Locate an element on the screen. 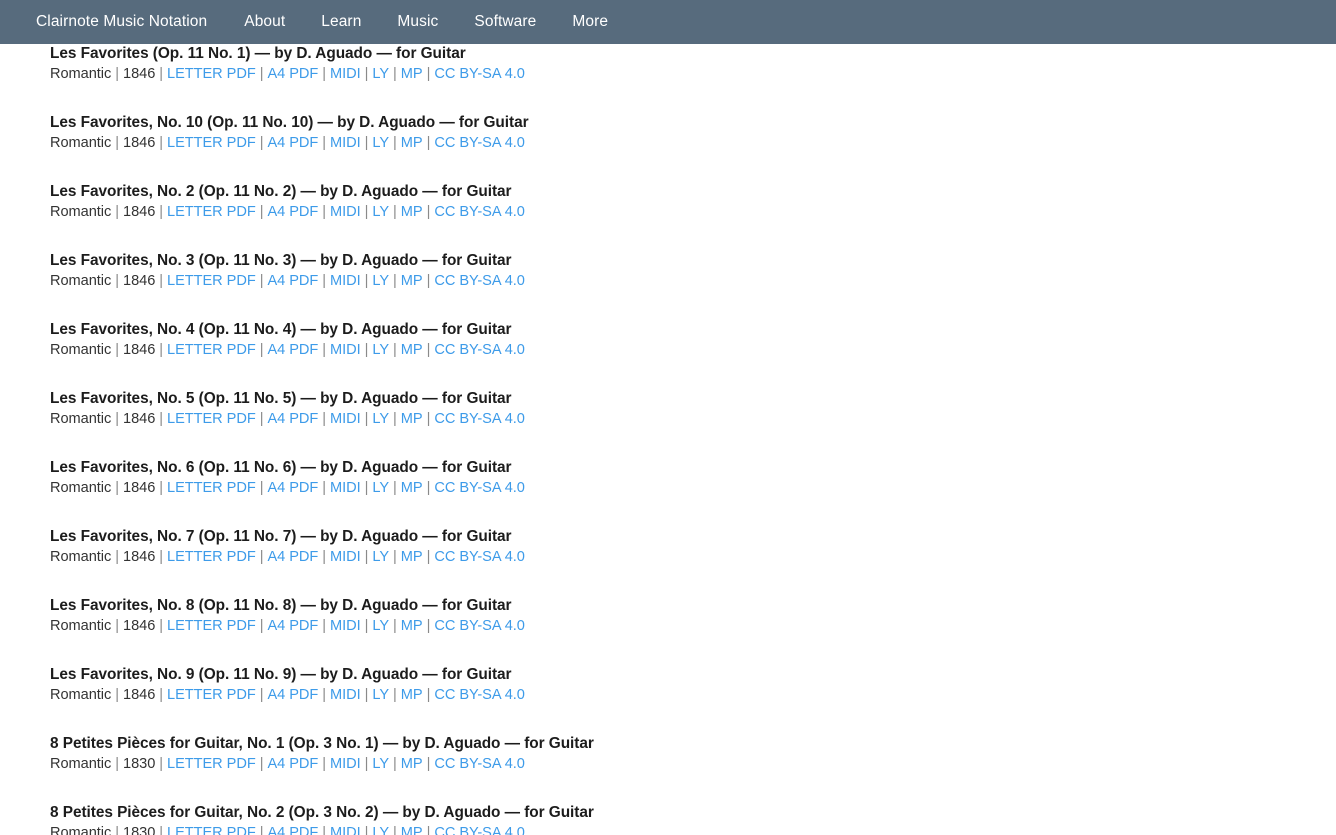  nav-item-more: More is located at coordinates (590, 22).